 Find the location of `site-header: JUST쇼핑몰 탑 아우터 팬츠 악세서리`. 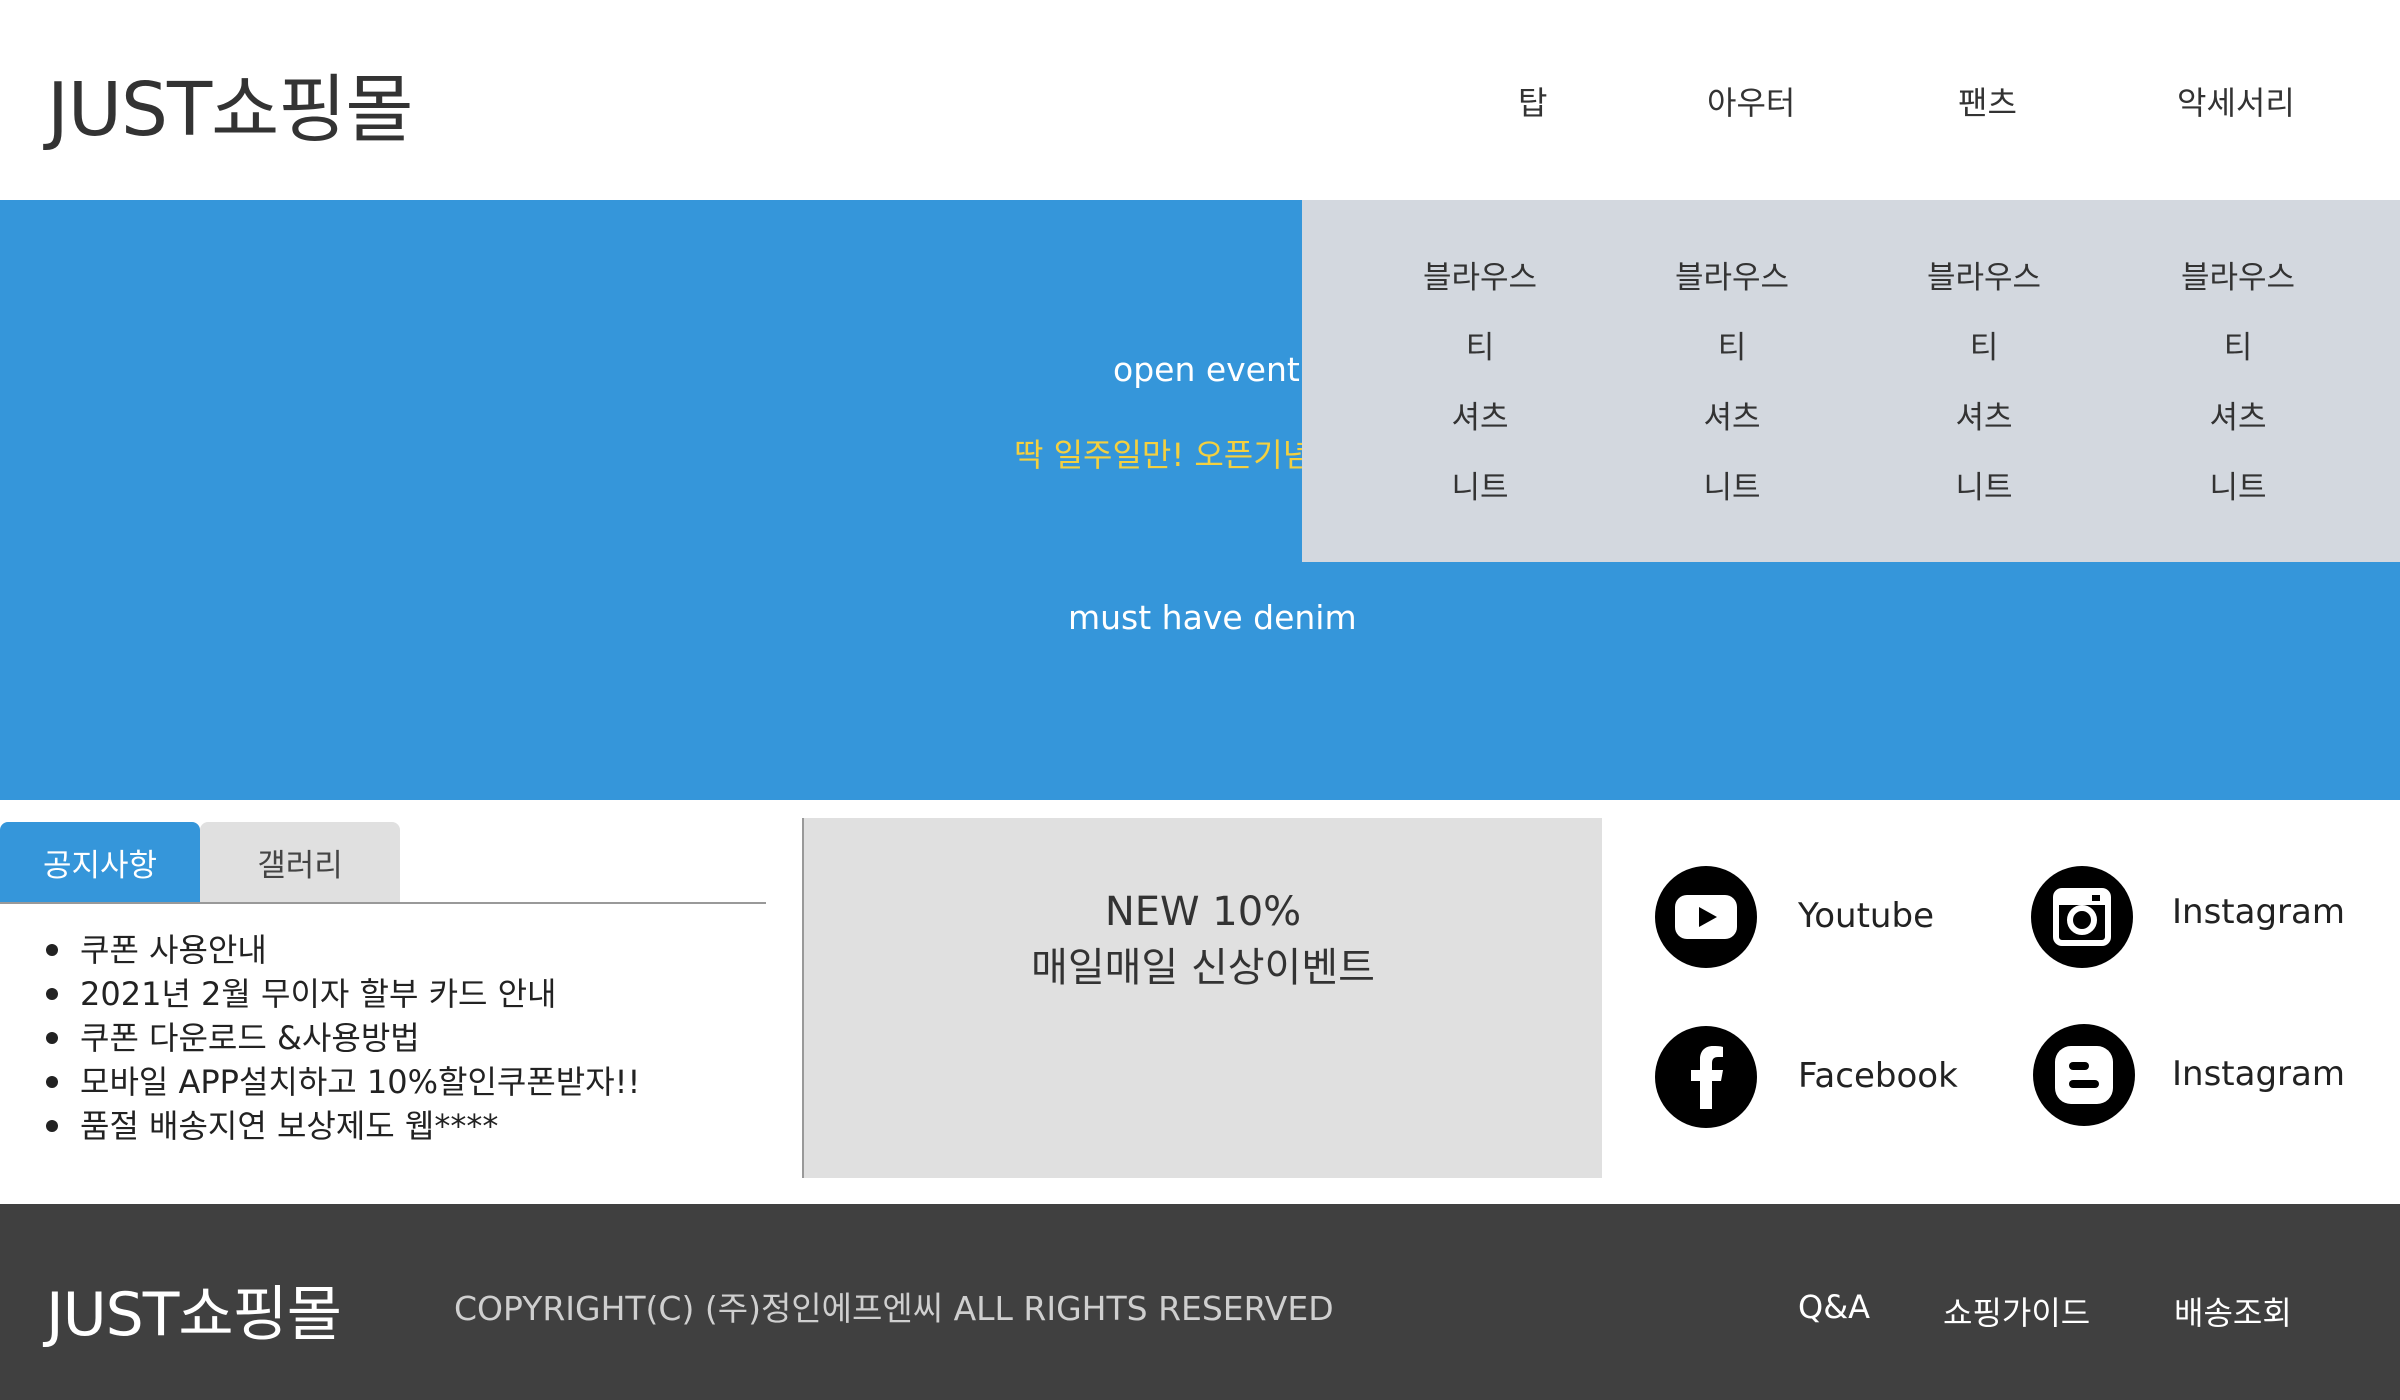

site-header: JUST쇼핑몰 탑 아우터 팬츠 악세서리 is located at coordinates (1200, 100).